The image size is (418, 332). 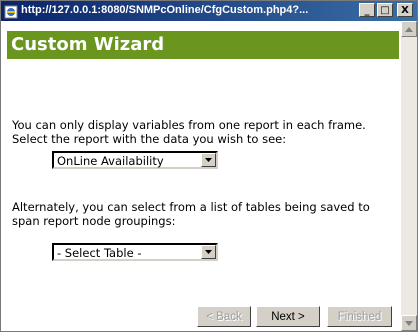 What do you see at coordinates (110, 161) in the screenshot?
I see `report-select-value: OnLine Availability` at bounding box center [110, 161].